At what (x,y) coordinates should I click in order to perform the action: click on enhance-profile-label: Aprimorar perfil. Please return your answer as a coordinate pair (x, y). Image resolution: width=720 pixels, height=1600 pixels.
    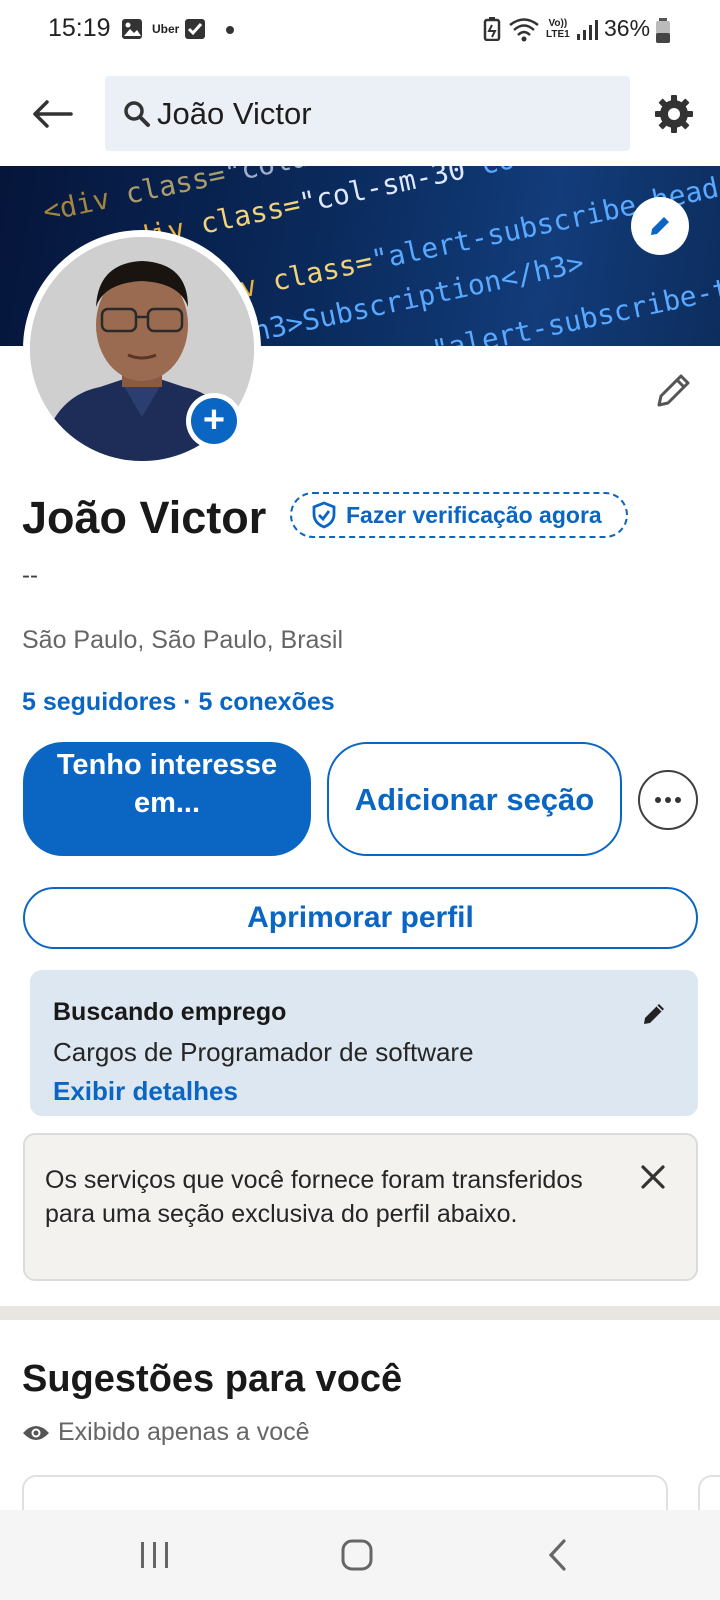
    Looking at the image, I should click on (360, 917).